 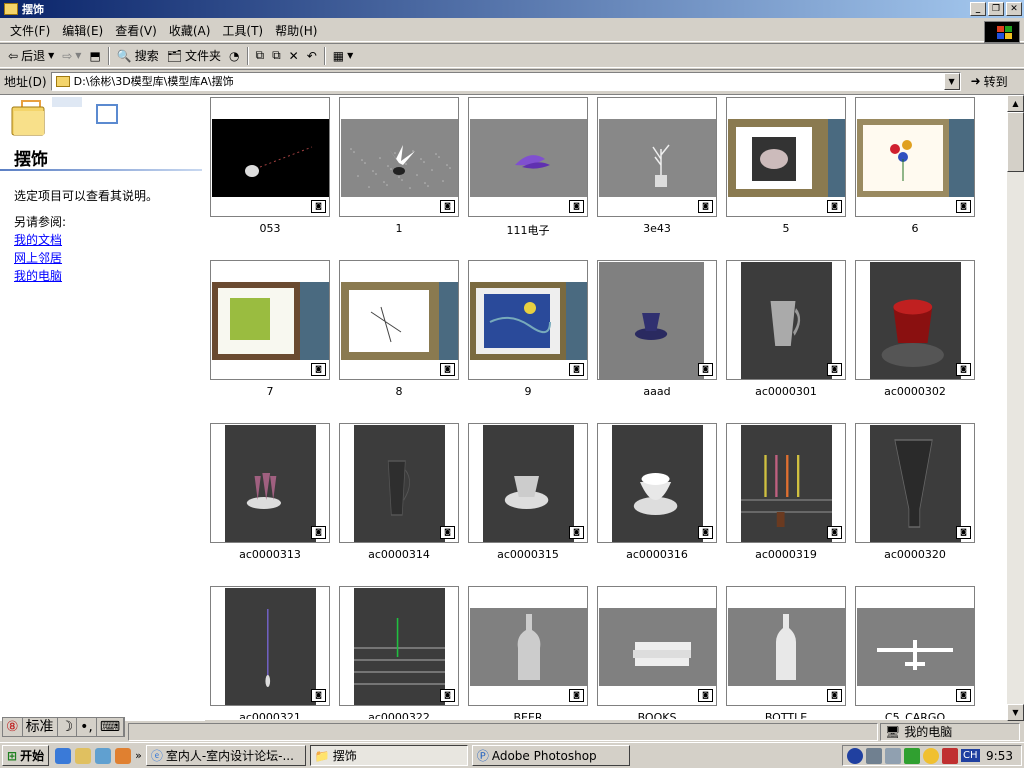 I want to click on file-thumbnail: ◙ BEER, so click(x=528, y=652).